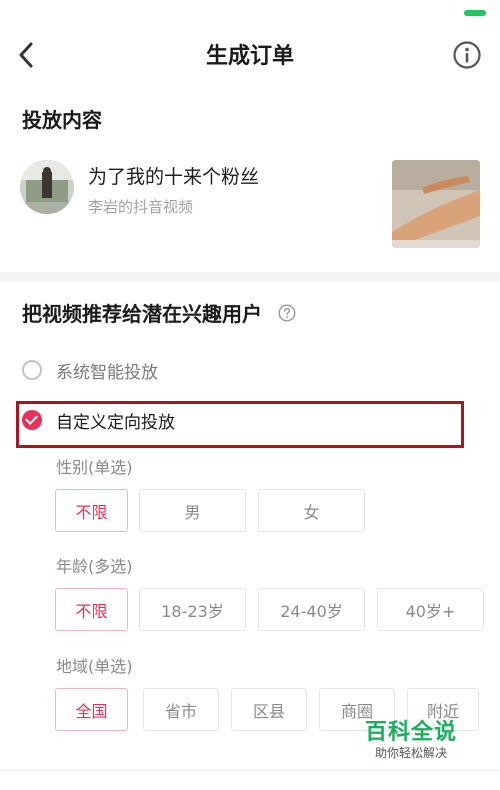 The image size is (500, 790). Describe the element at coordinates (192, 609) in the screenshot. I see `age-chip-18-23: 18-23岁` at that location.